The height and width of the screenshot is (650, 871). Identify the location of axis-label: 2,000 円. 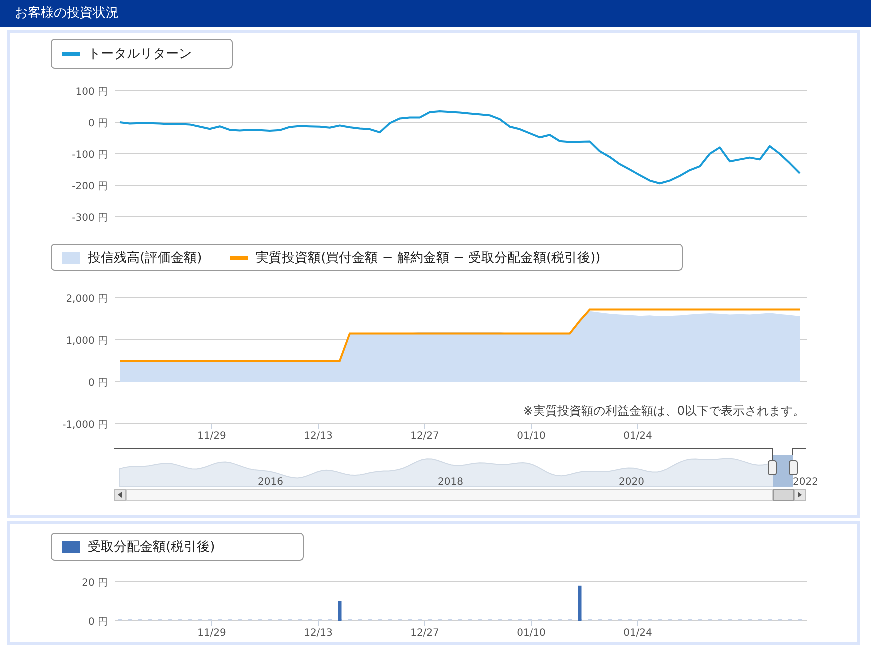
(87, 299).